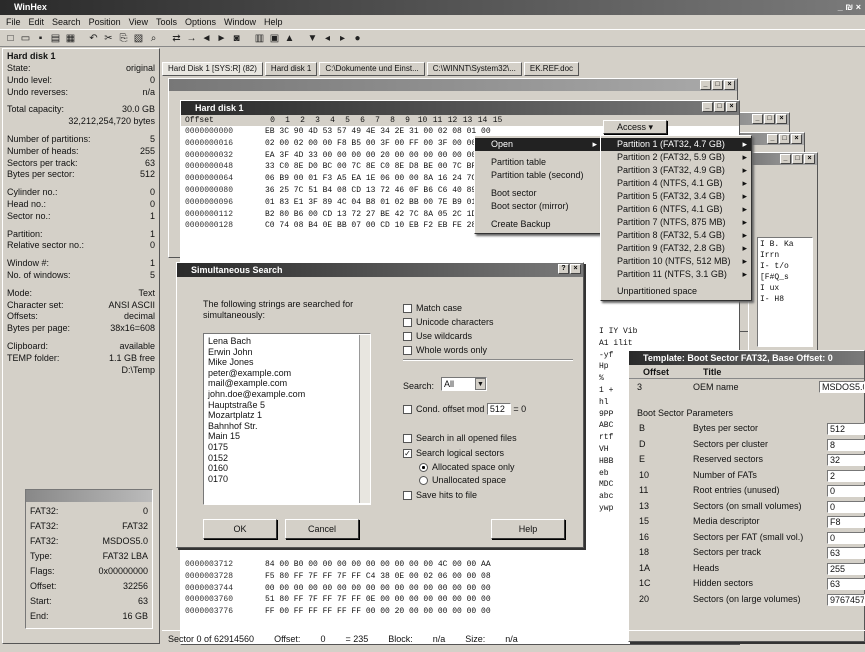 This screenshot has width=865, height=652. Describe the element at coordinates (846, 568) in the screenshot. I see `template-value-field: 255` at that location.